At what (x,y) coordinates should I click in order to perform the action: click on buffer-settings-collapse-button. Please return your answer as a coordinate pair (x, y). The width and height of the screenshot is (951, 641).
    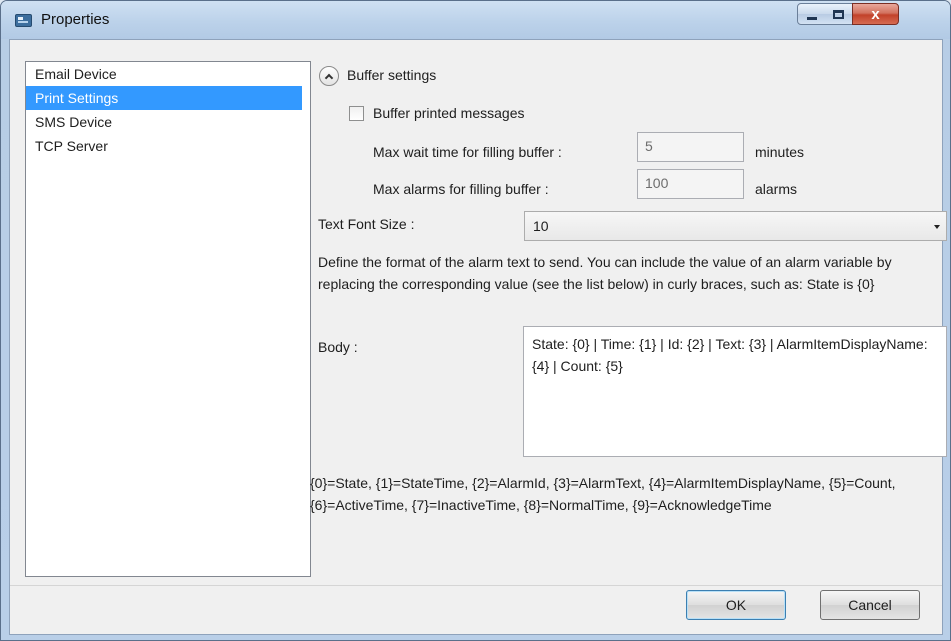
    Looking at the image, I should click on (329, 76).